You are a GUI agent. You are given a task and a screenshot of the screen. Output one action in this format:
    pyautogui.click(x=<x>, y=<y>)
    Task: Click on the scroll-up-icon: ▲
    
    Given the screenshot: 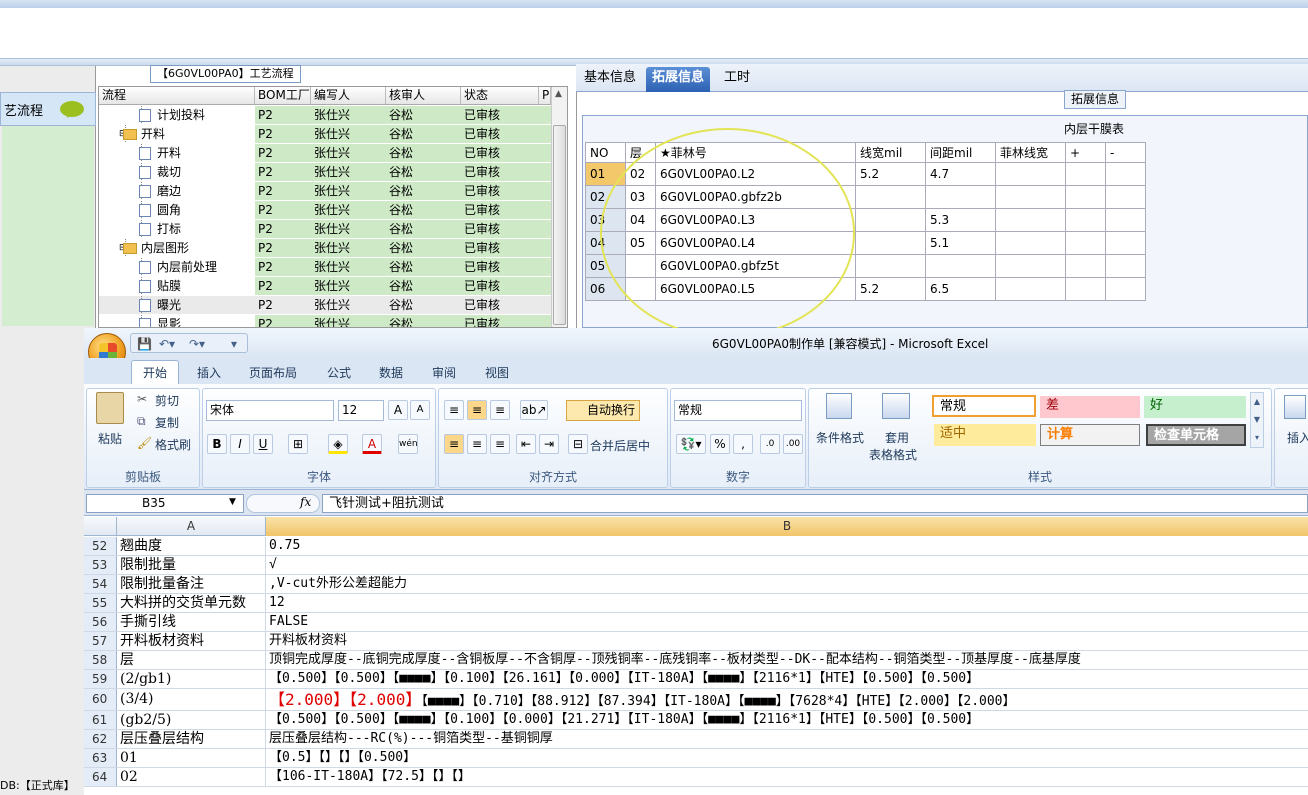 What is the action you would take?
    pyautogui.click(x=558, y=94)
    